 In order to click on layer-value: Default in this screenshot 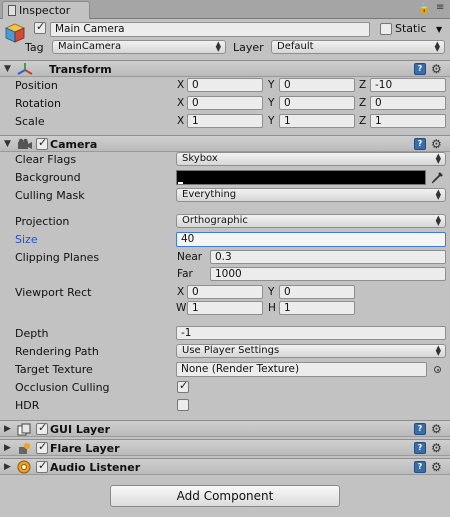, I will do `click(295, 46)`.